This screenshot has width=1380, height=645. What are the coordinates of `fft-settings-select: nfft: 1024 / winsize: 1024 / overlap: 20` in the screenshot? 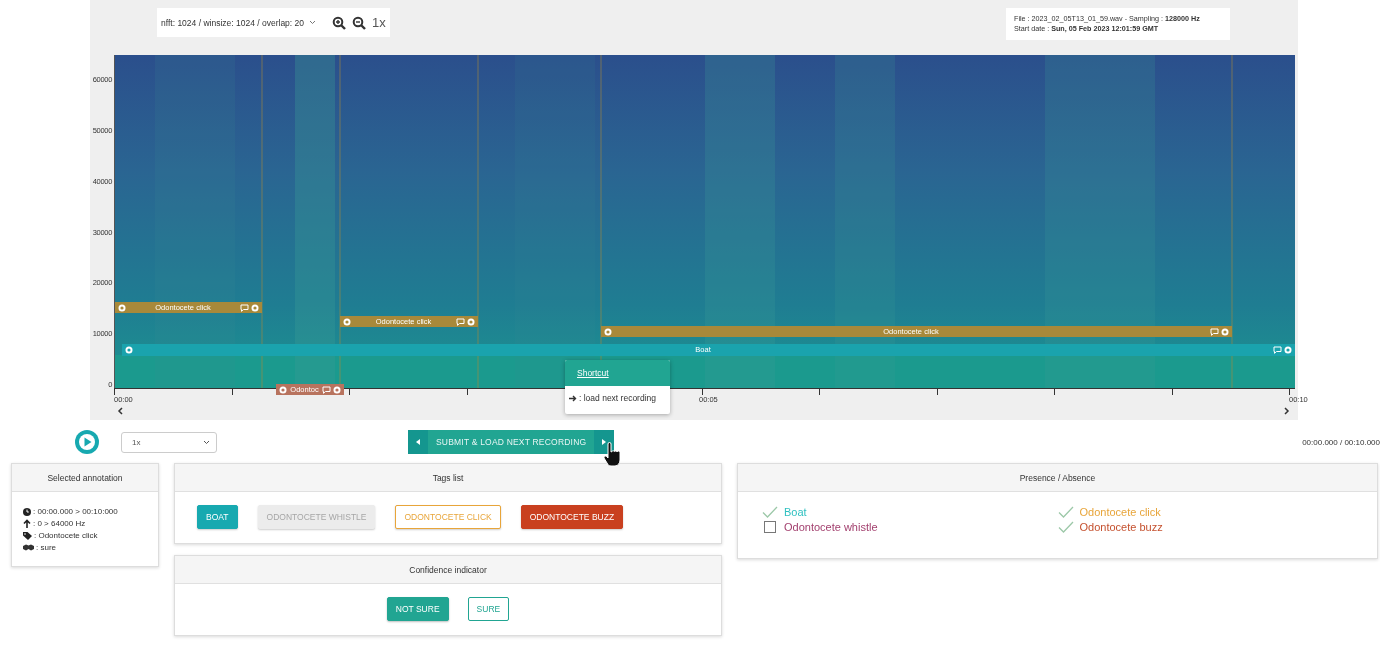 It's located at (239, 22).